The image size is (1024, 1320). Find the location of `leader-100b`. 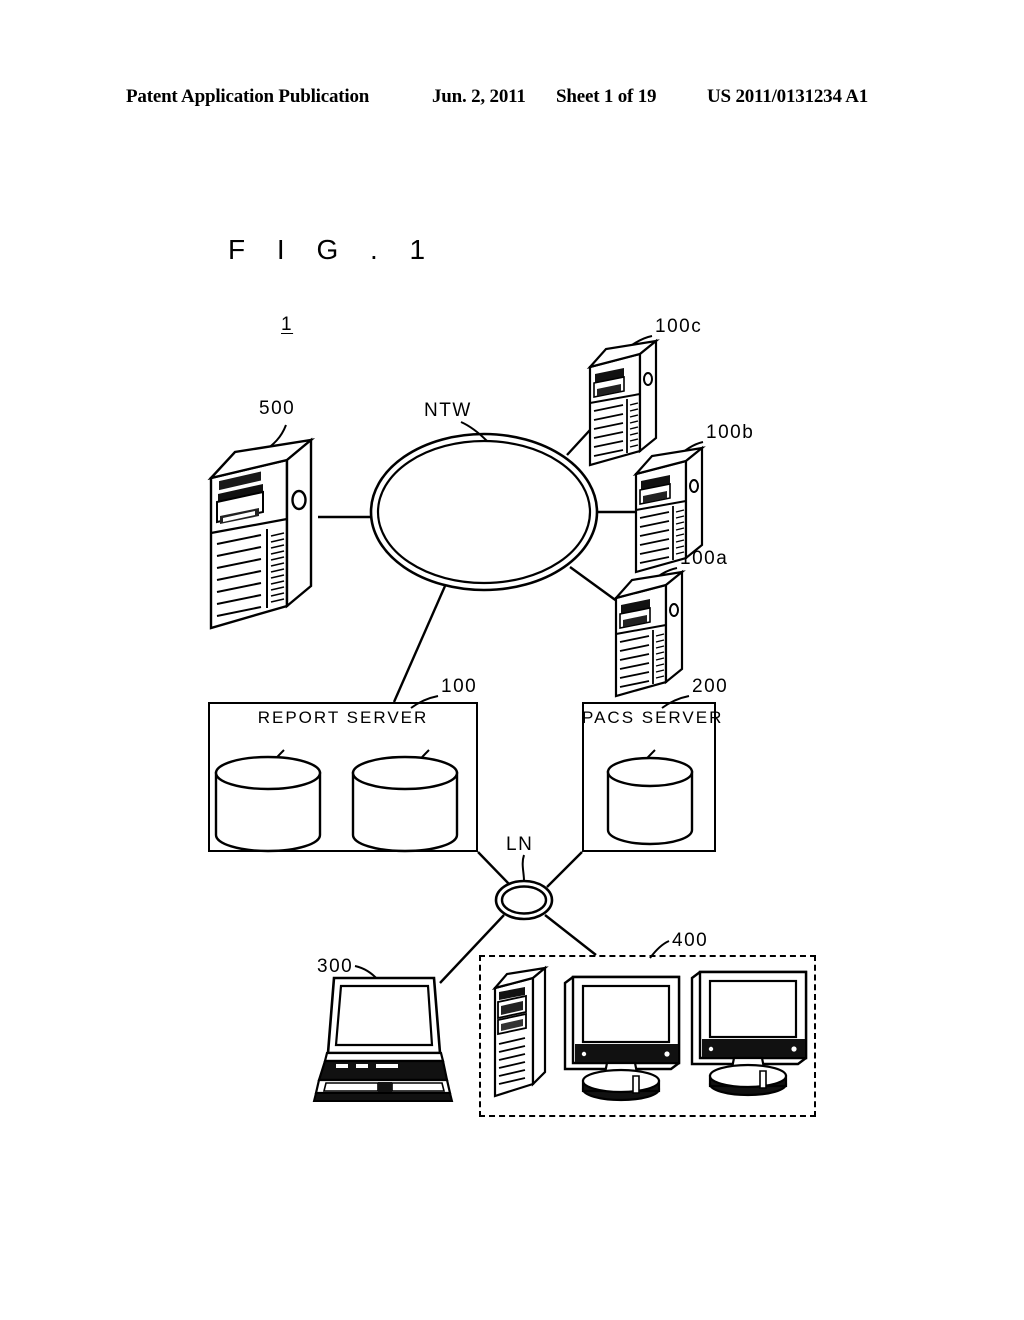

leader-100b is located at coordinates (689, 450).